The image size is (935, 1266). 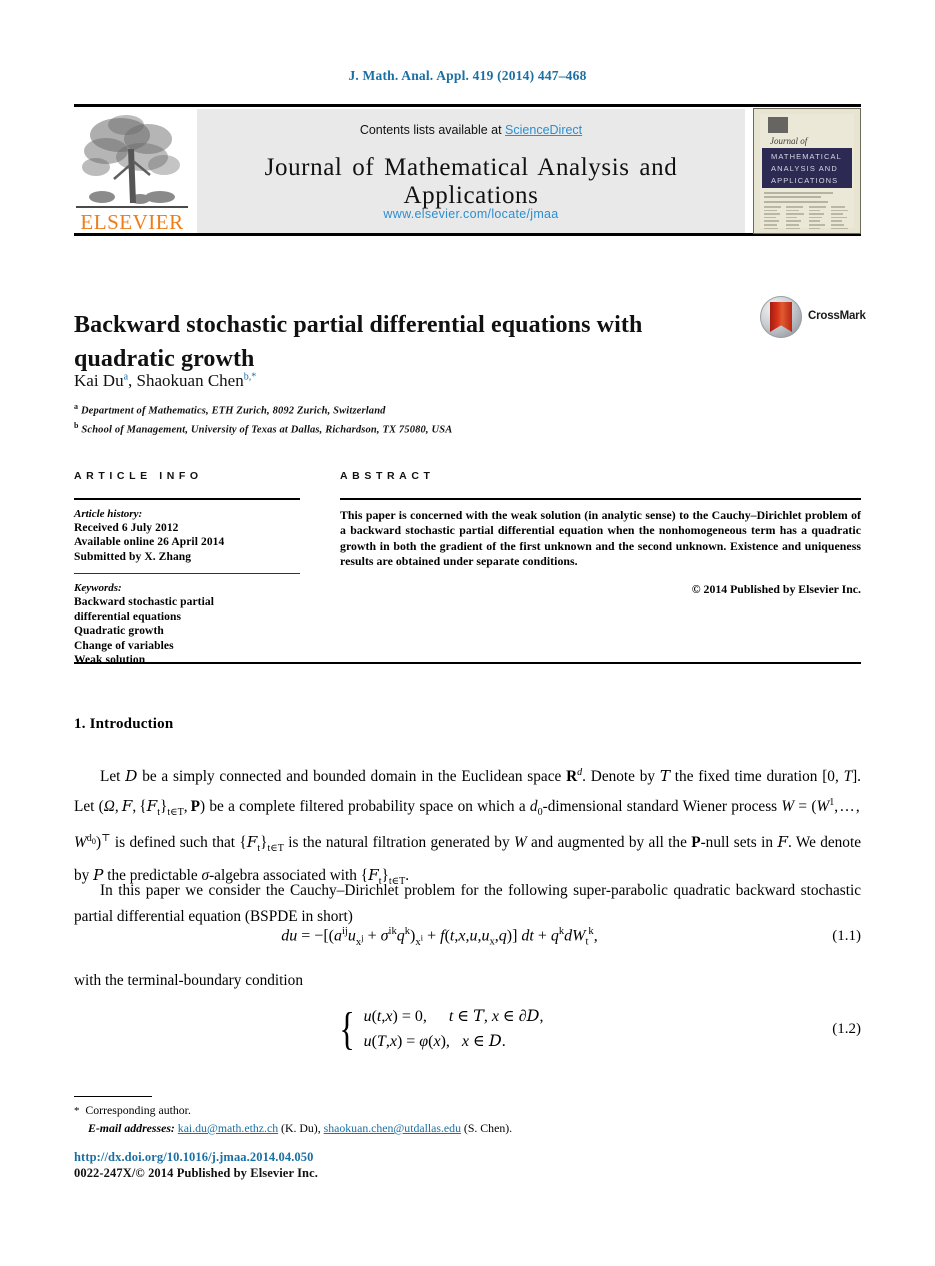 What do you see at coordinates (108, 513) in the screenshot?
I see `article-history-label: Article history:` at bounding box center [108, 513].